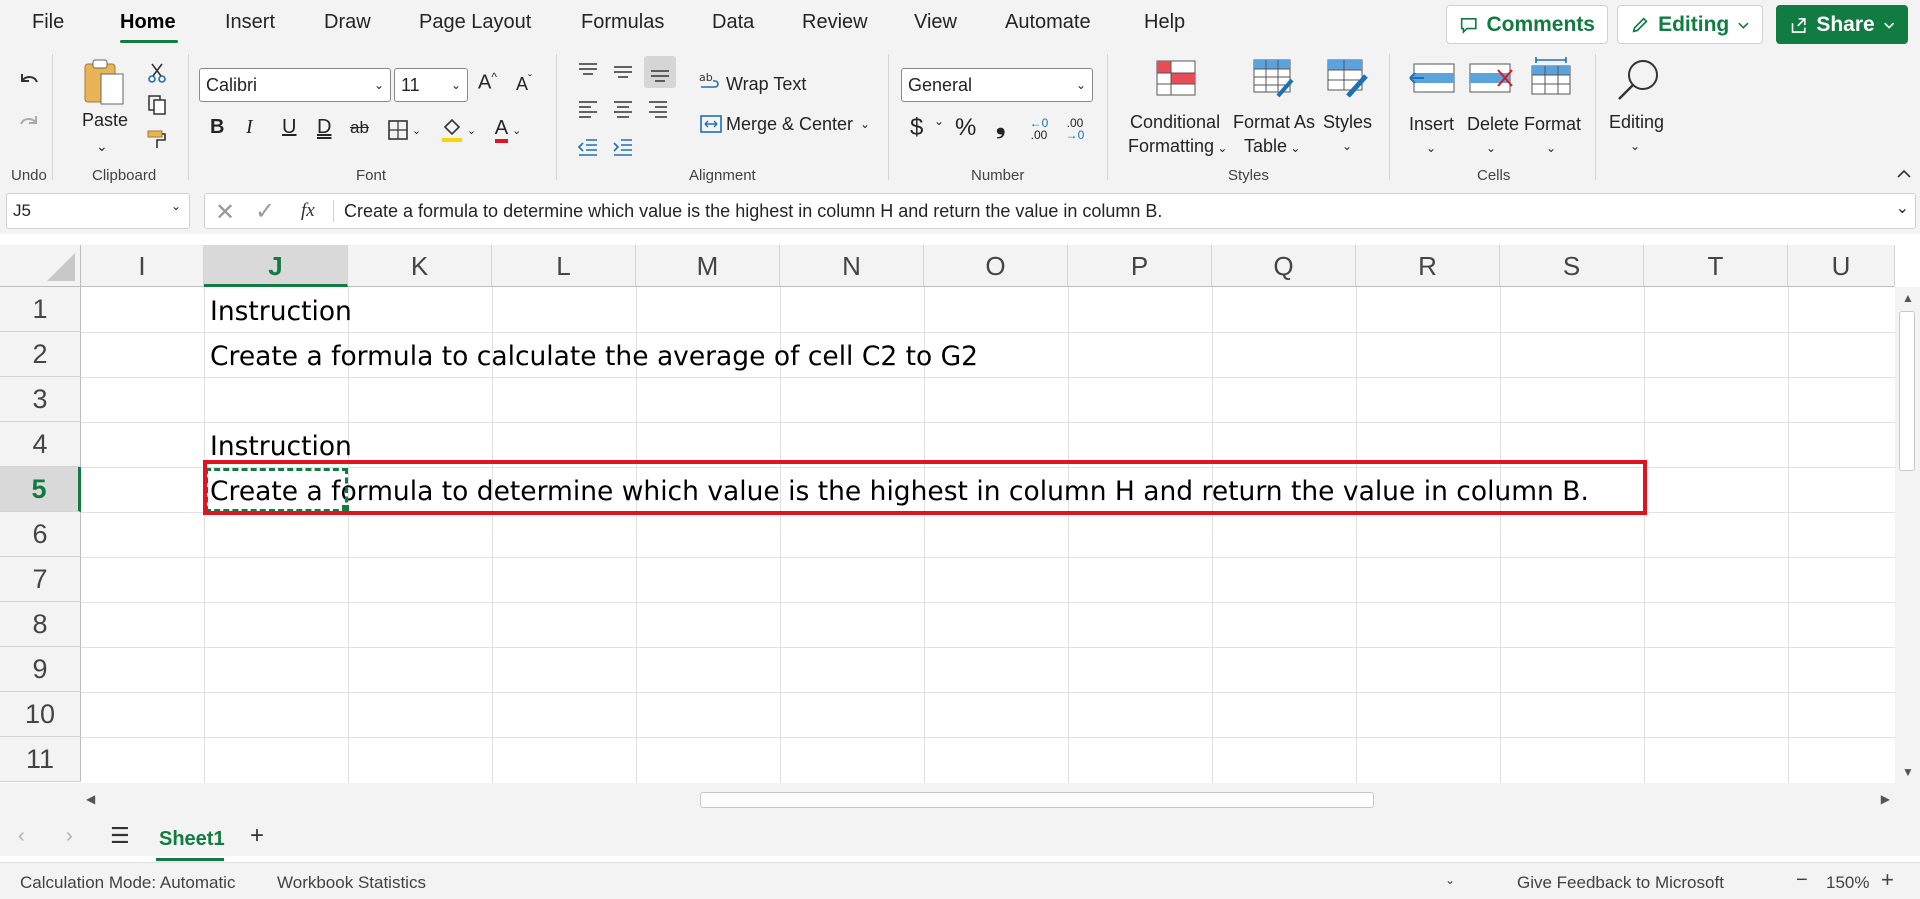 This screenshot has width=1920, height=899. I want to click on column-header-Q: Q, so click(1284, 266).